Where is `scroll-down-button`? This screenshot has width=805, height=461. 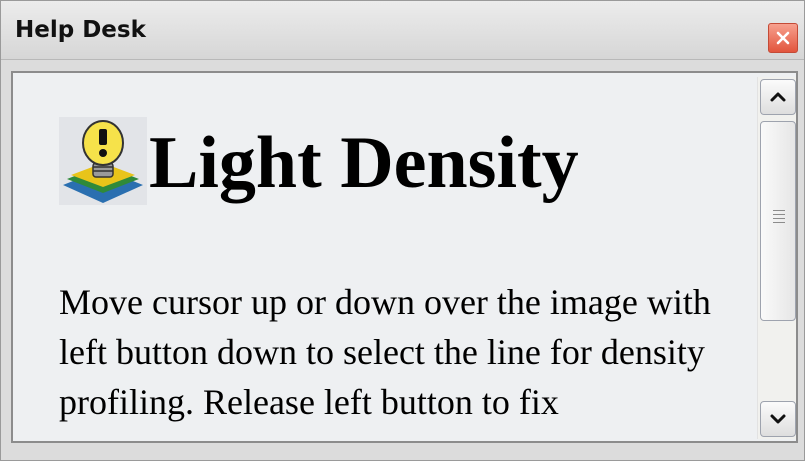 scroll-down-button is located at coordinates (778, 419).